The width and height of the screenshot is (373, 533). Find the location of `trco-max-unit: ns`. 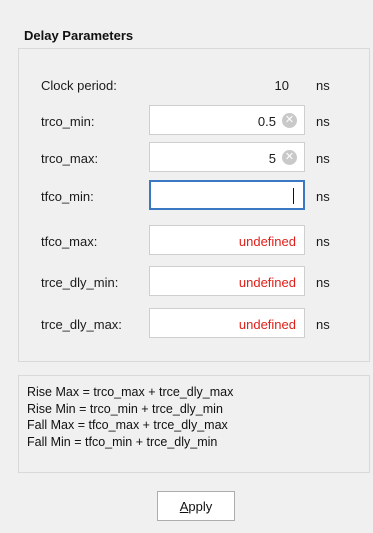

trco-max-unit: ns is located at coordinates (323, 158).